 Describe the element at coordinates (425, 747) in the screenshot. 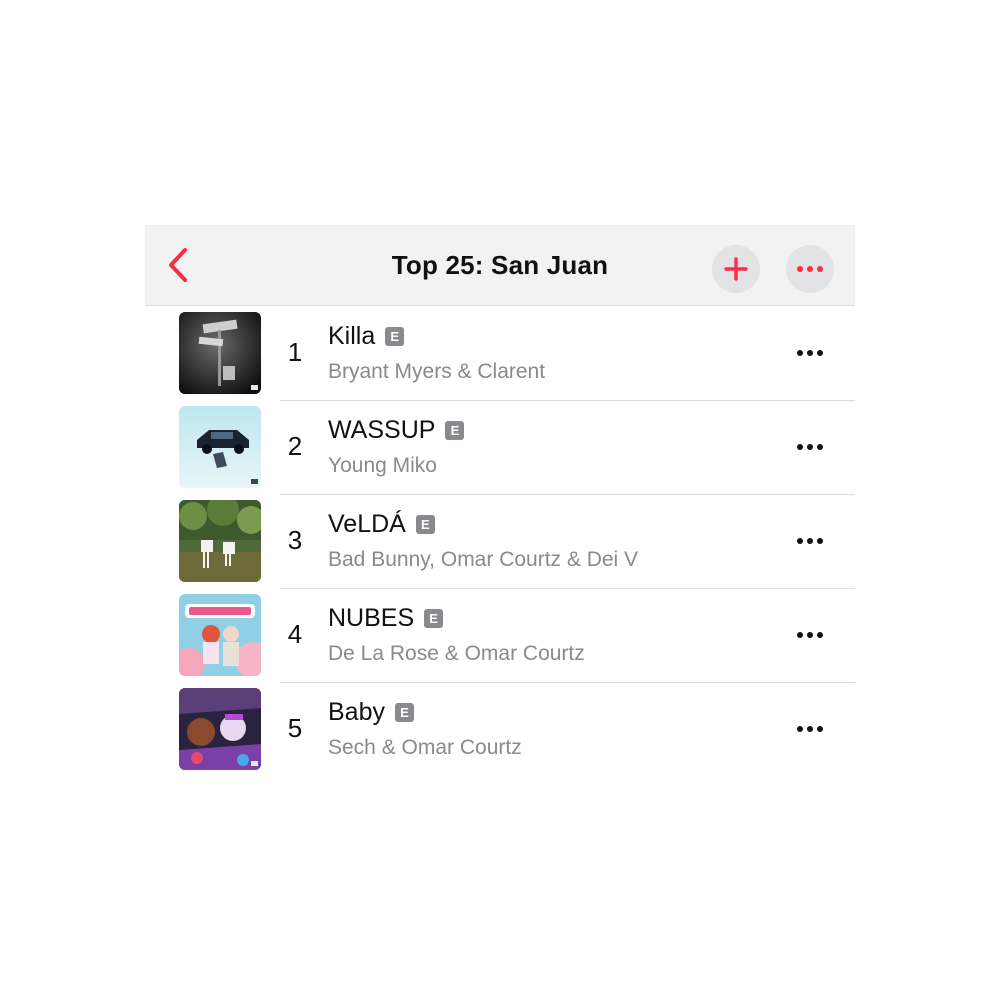

I see `artist-name: Sech & Omar Courtz` at that location.